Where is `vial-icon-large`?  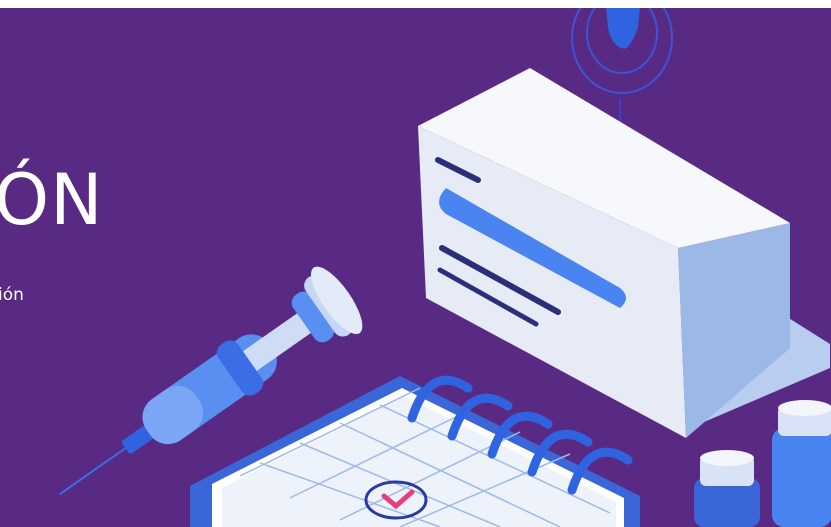 vial-icon-large is located at coordinates (801, 463).